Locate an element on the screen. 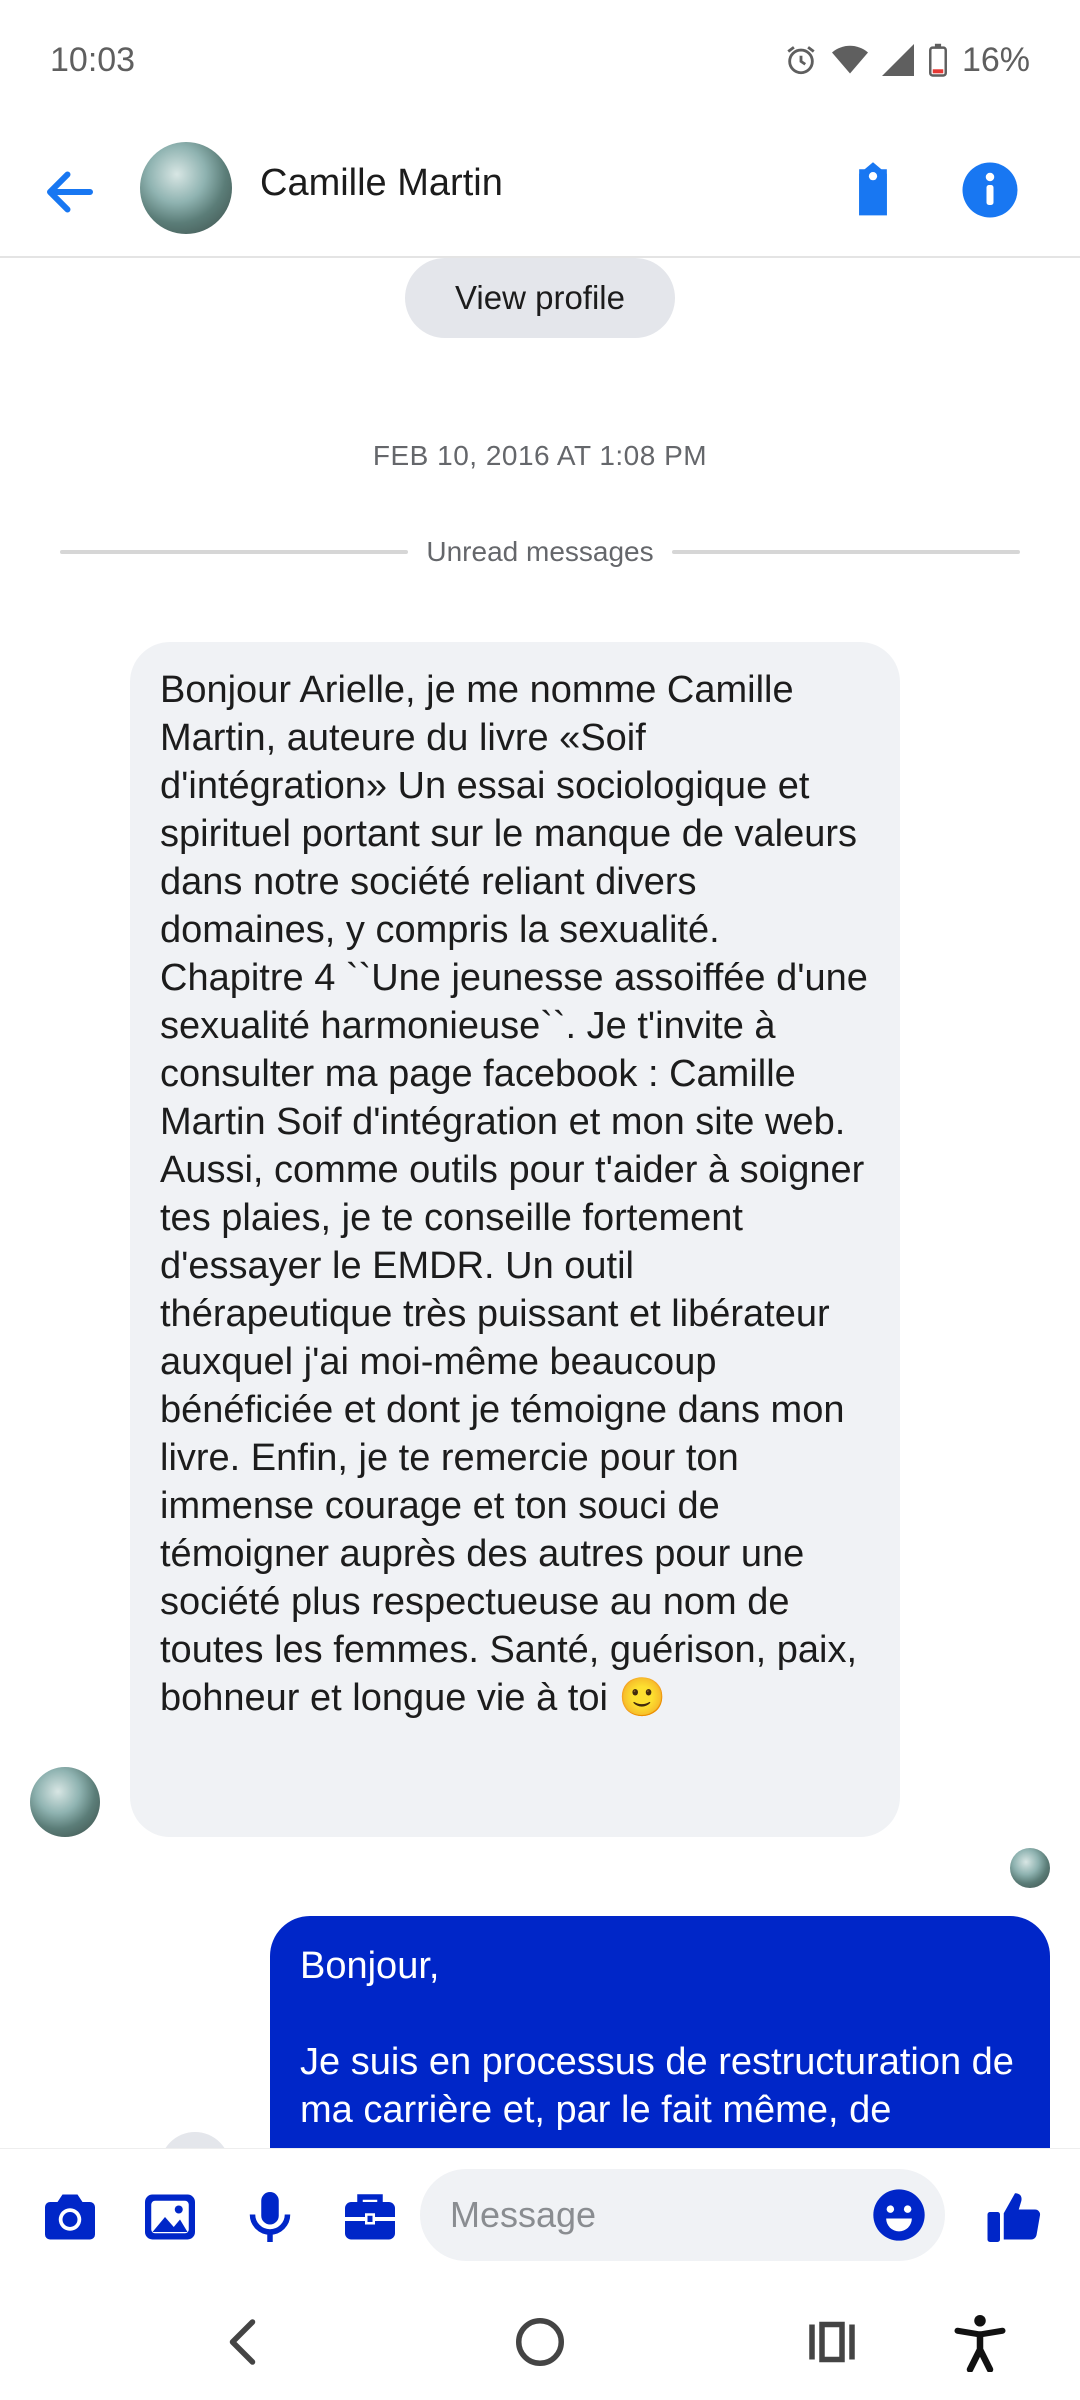  emoji-icon is located at coordinates (899, 2215).